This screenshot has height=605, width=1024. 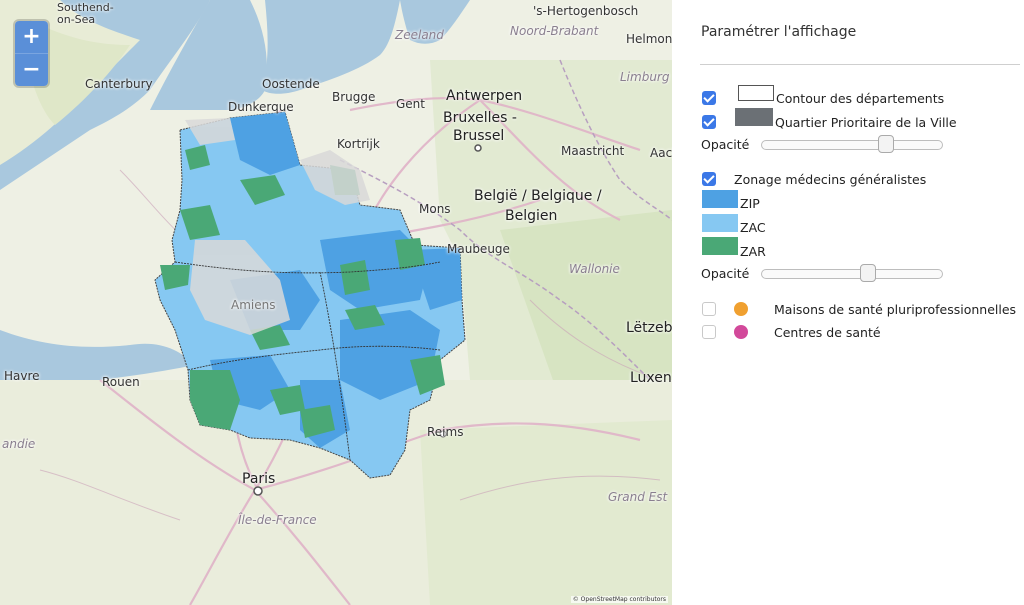 I want to click on map-label-noord-brabant: Noord-Brabant, so click(x=554, y=31).